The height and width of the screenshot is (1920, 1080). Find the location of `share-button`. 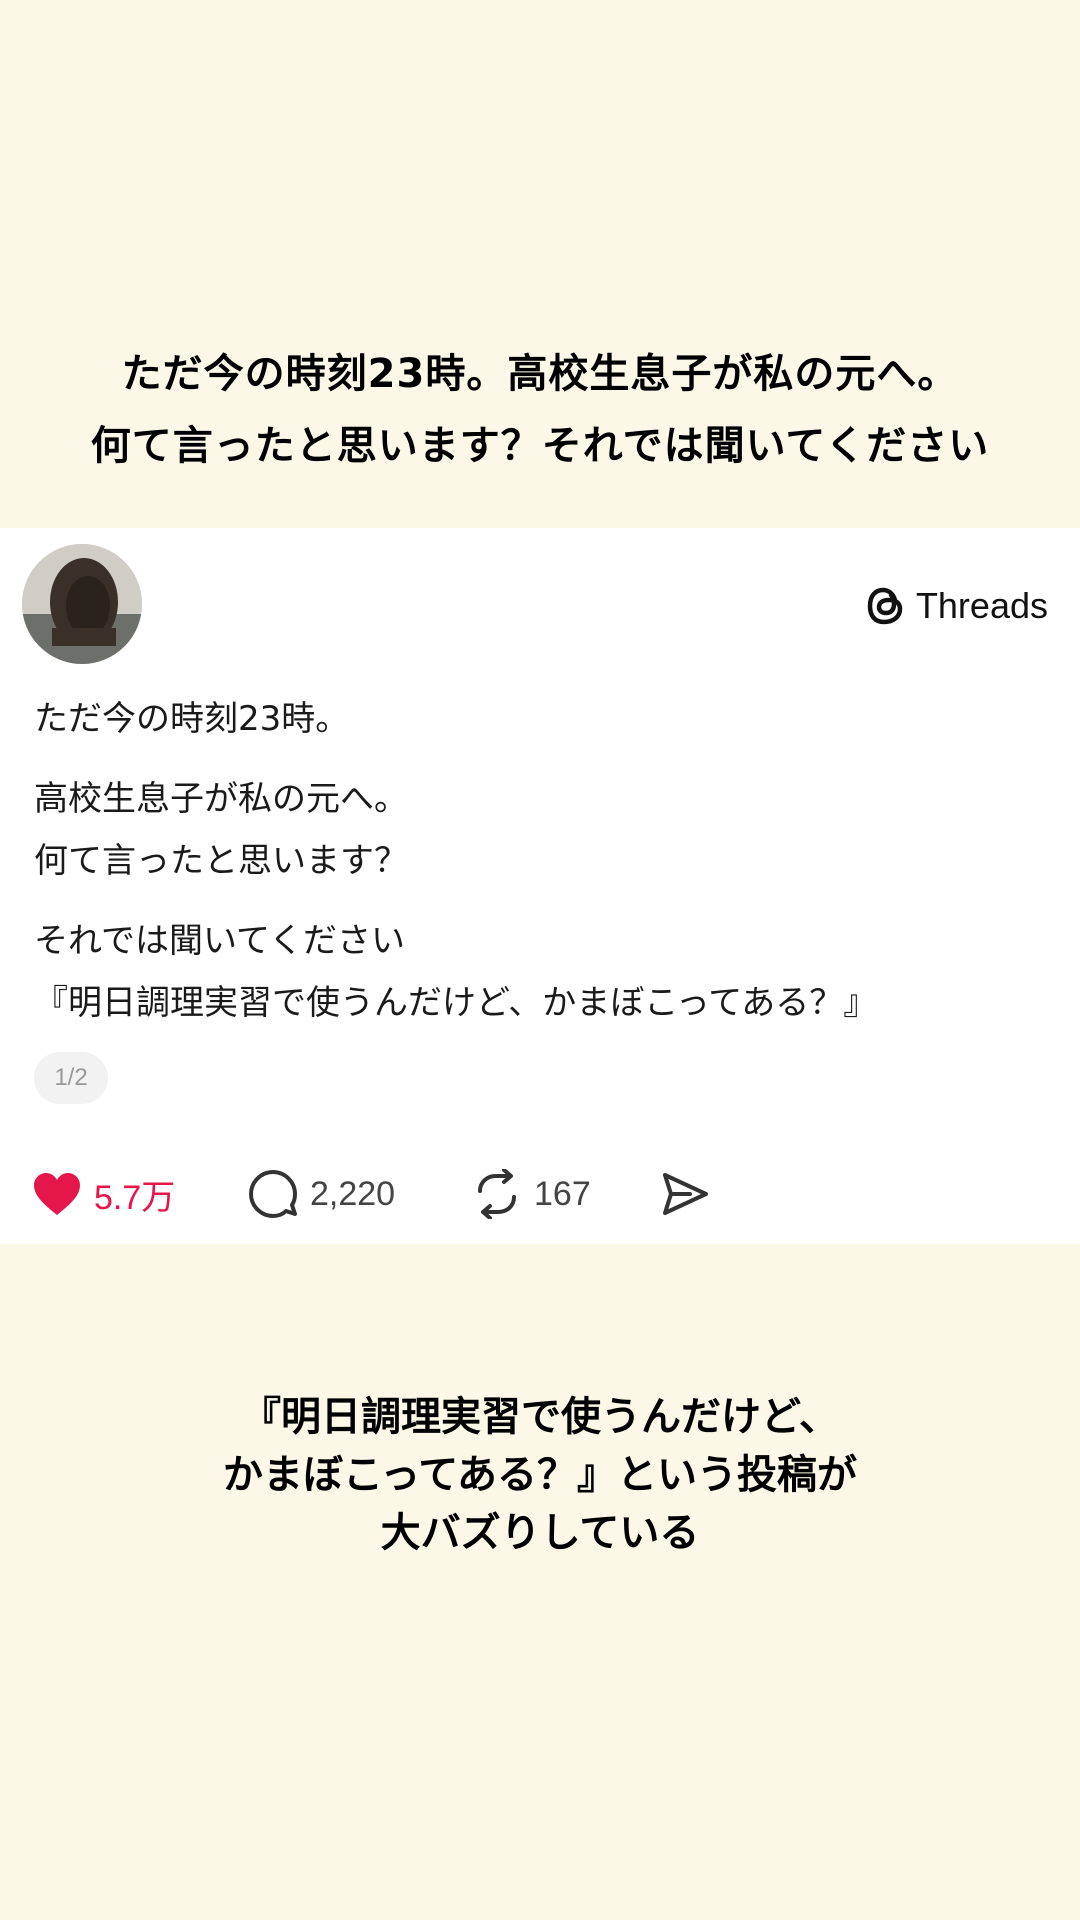

share-button is located at coordinates (685, 1194).